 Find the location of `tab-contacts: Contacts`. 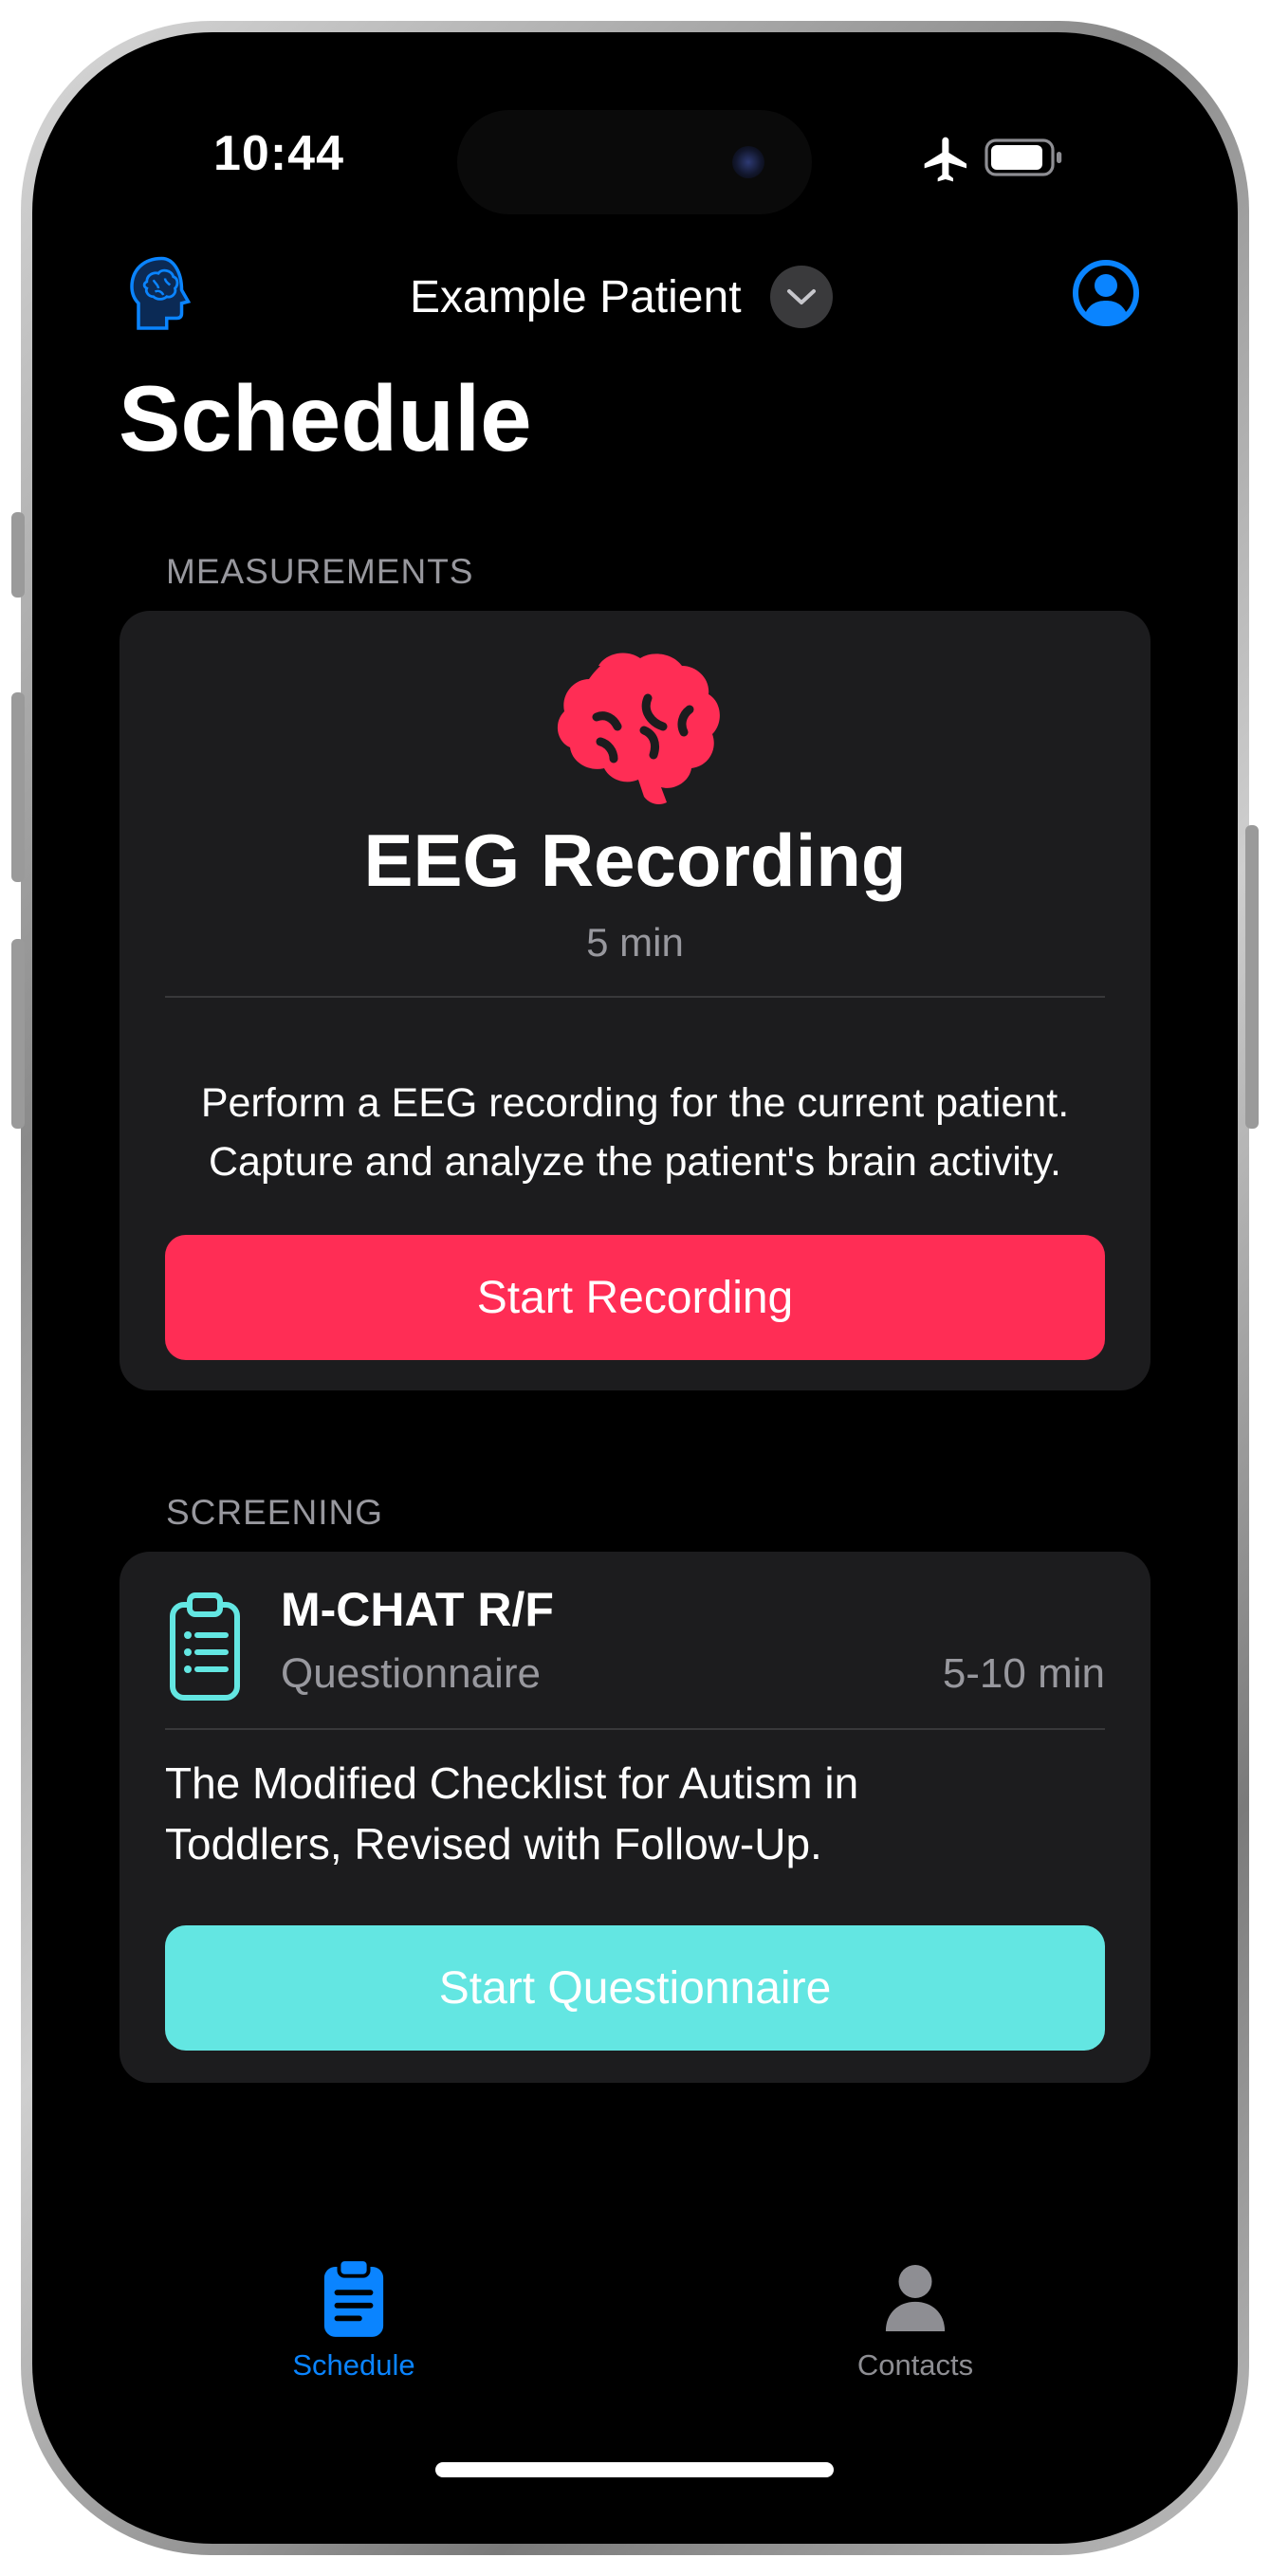

tab-contacts: Contacts is located at coordinates (915, 2338).